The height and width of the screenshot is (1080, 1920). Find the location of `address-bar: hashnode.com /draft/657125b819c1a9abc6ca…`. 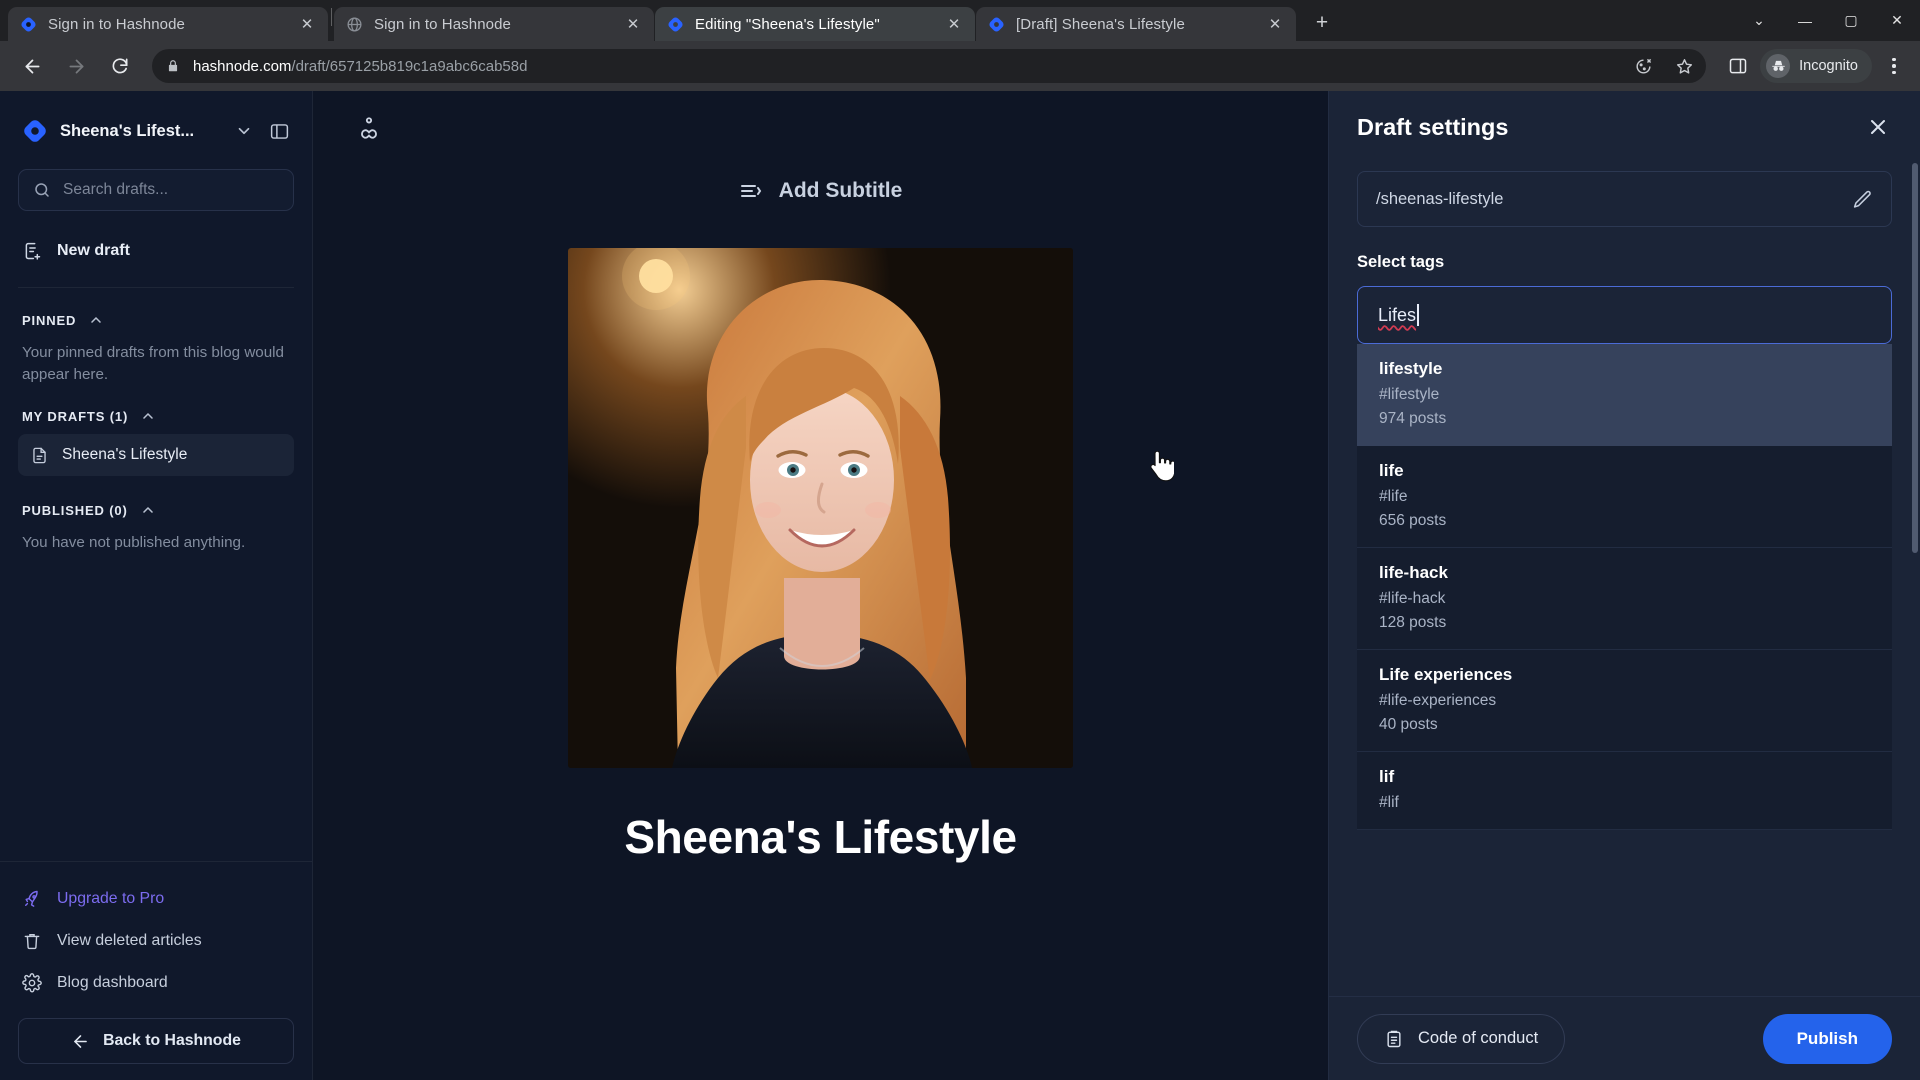

address-bar: hashnode.com /draft/657125b819c1a9abc6ca… is located at coordinates (929, 66).